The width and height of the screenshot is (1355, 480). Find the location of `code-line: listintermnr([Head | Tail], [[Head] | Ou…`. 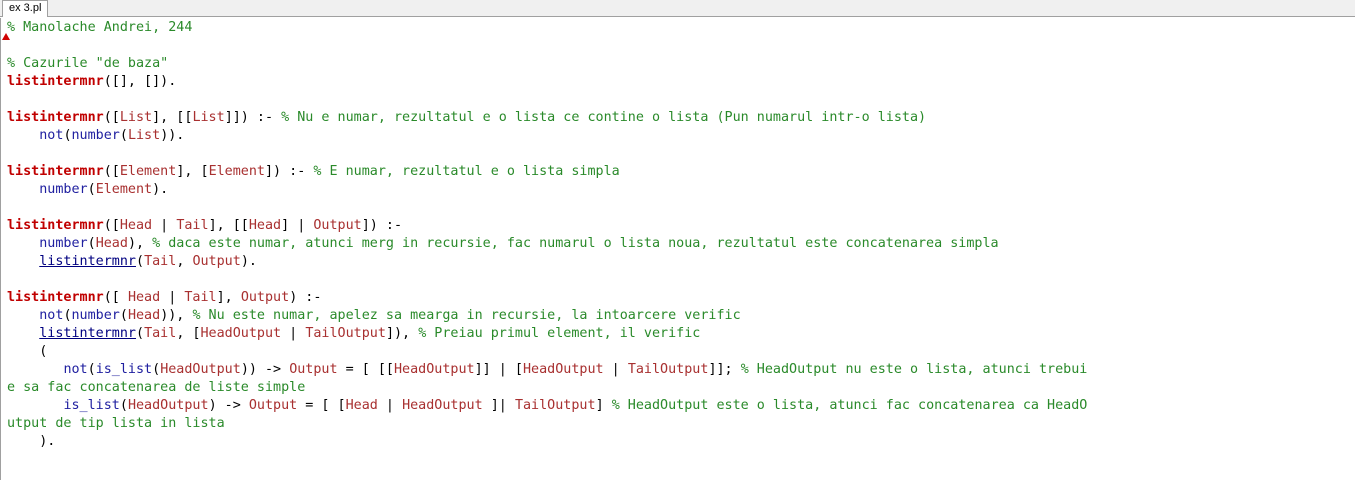

code-line: listintermnr([Head | Tail], [[Head] | Ou… is located at coordinates (547, 226).